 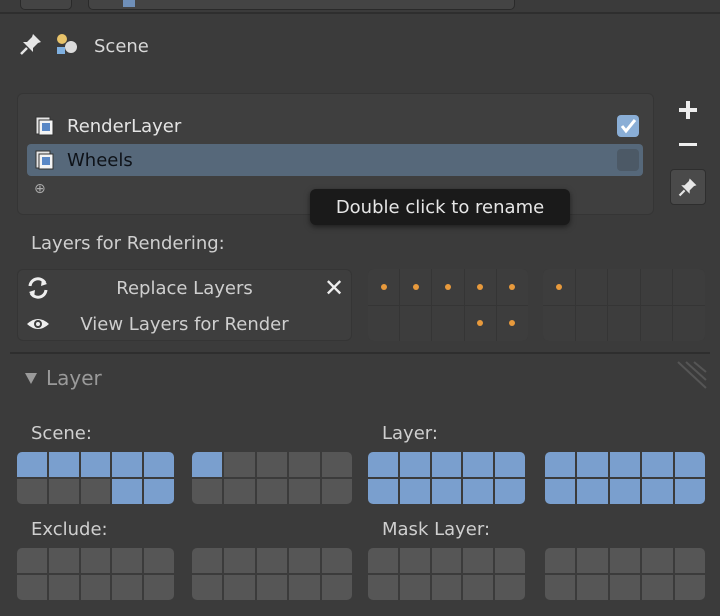 What do you see at coordinates (41, 189) in the screenshot?
I see `list-resize-handle-icon: ⊕` at bounding box center [41, 189].